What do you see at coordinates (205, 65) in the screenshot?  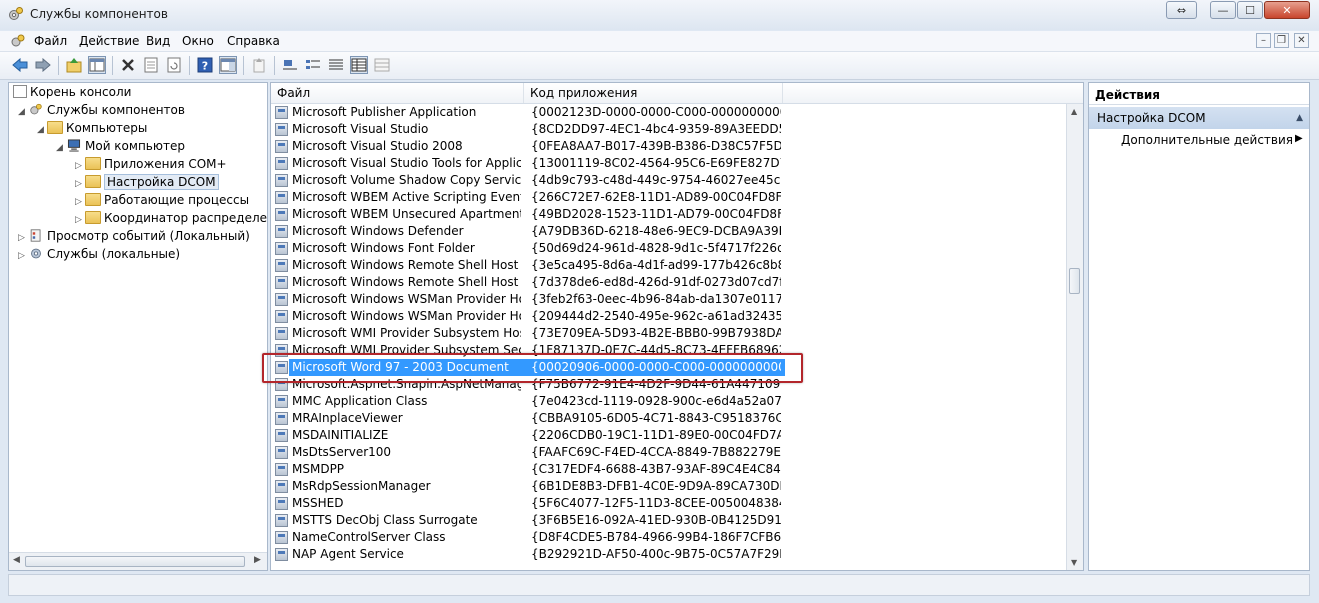 I see `help-button: ?` at bounding box center [205, 65].